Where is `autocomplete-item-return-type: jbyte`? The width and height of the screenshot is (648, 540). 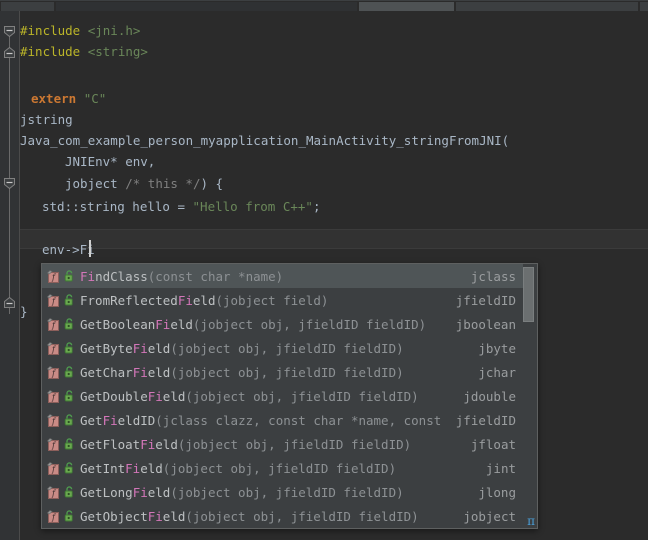 autocomplete-item-return-type: jbyte is located at coordinates (497, 348).